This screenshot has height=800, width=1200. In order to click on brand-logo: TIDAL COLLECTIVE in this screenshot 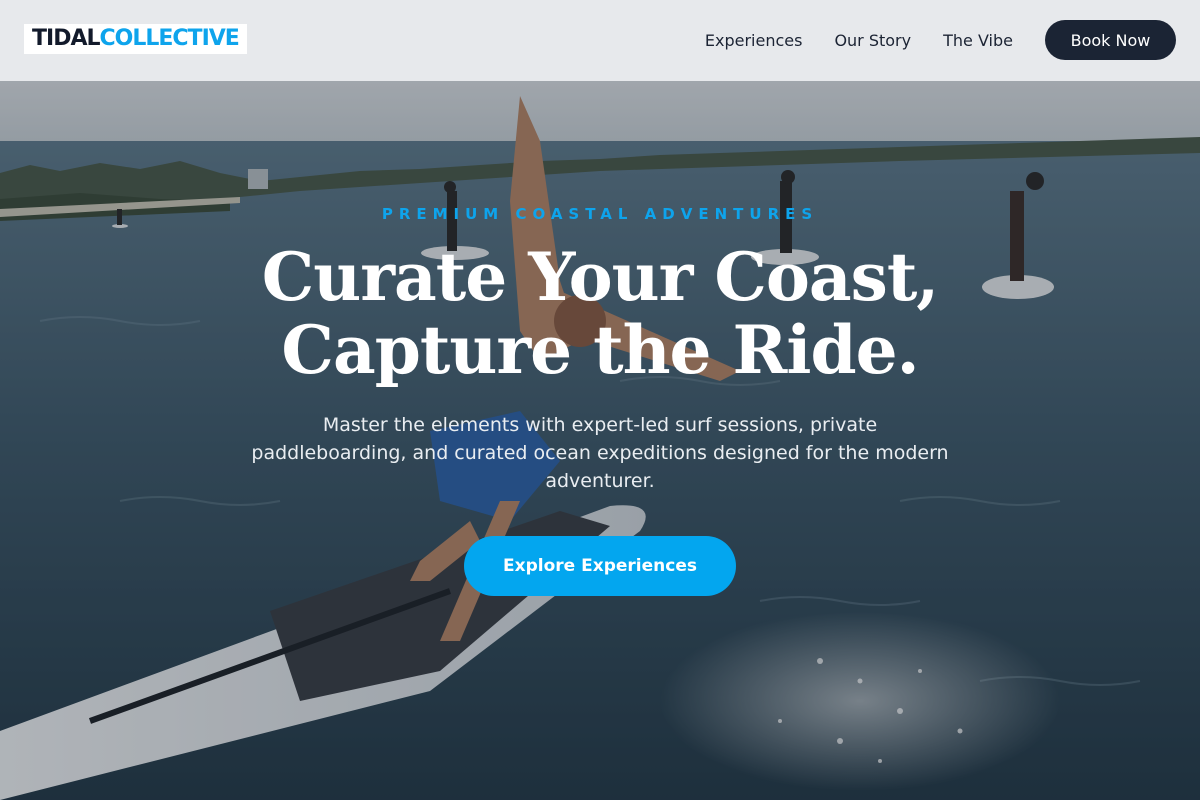, I will do `click(135, 39)`.